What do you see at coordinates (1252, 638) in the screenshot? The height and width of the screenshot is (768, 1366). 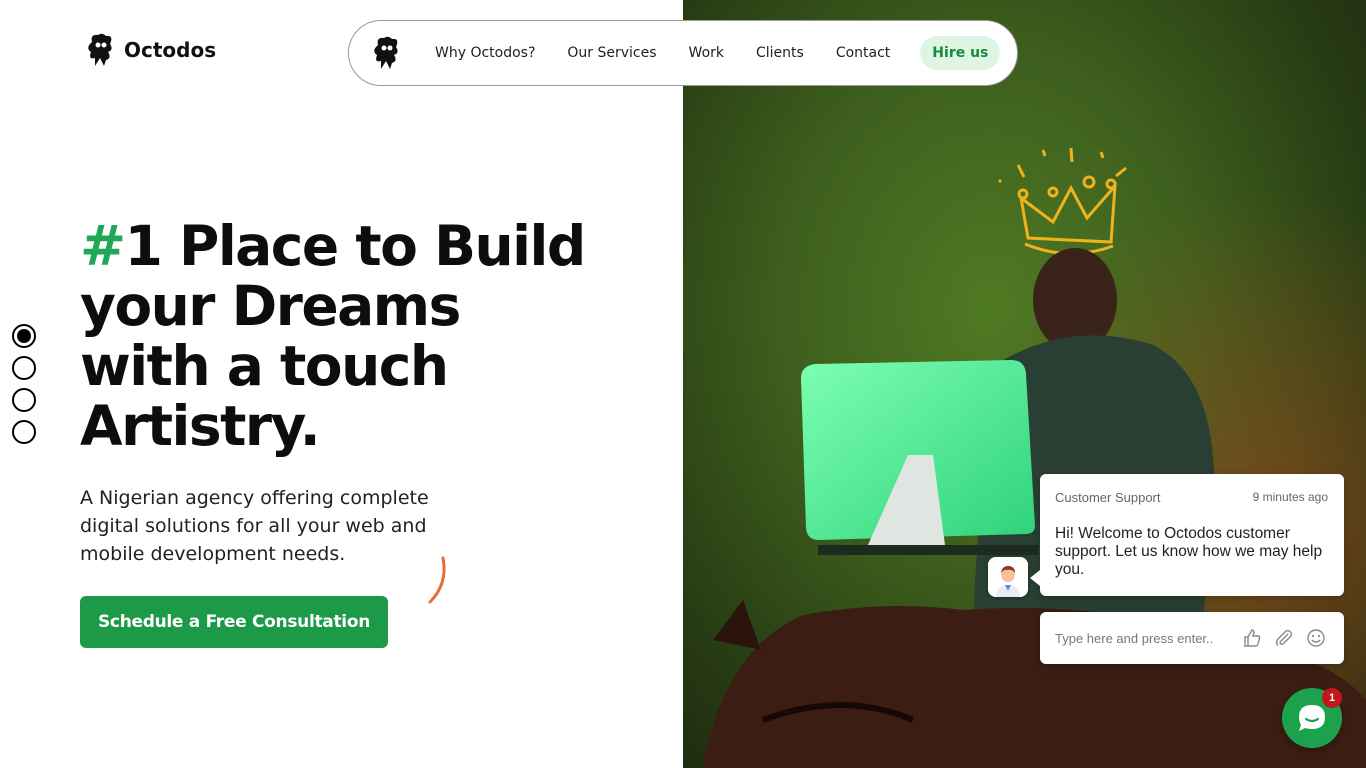 I see `thumbs-up-icon` at bounding box center [1252, 638].